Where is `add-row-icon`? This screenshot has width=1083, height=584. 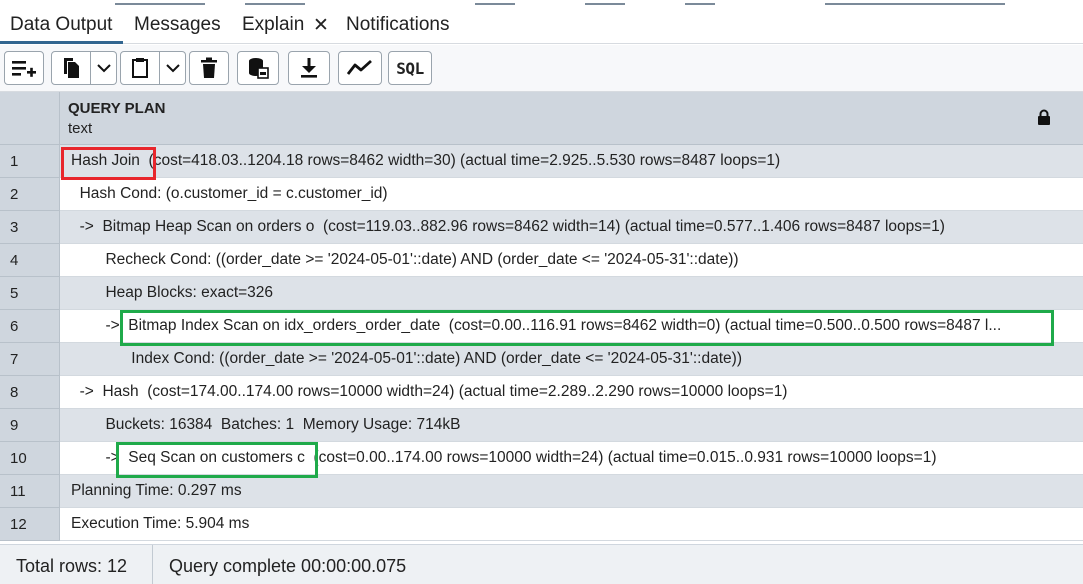
add-row-icon is located at coordinates (24, 69).